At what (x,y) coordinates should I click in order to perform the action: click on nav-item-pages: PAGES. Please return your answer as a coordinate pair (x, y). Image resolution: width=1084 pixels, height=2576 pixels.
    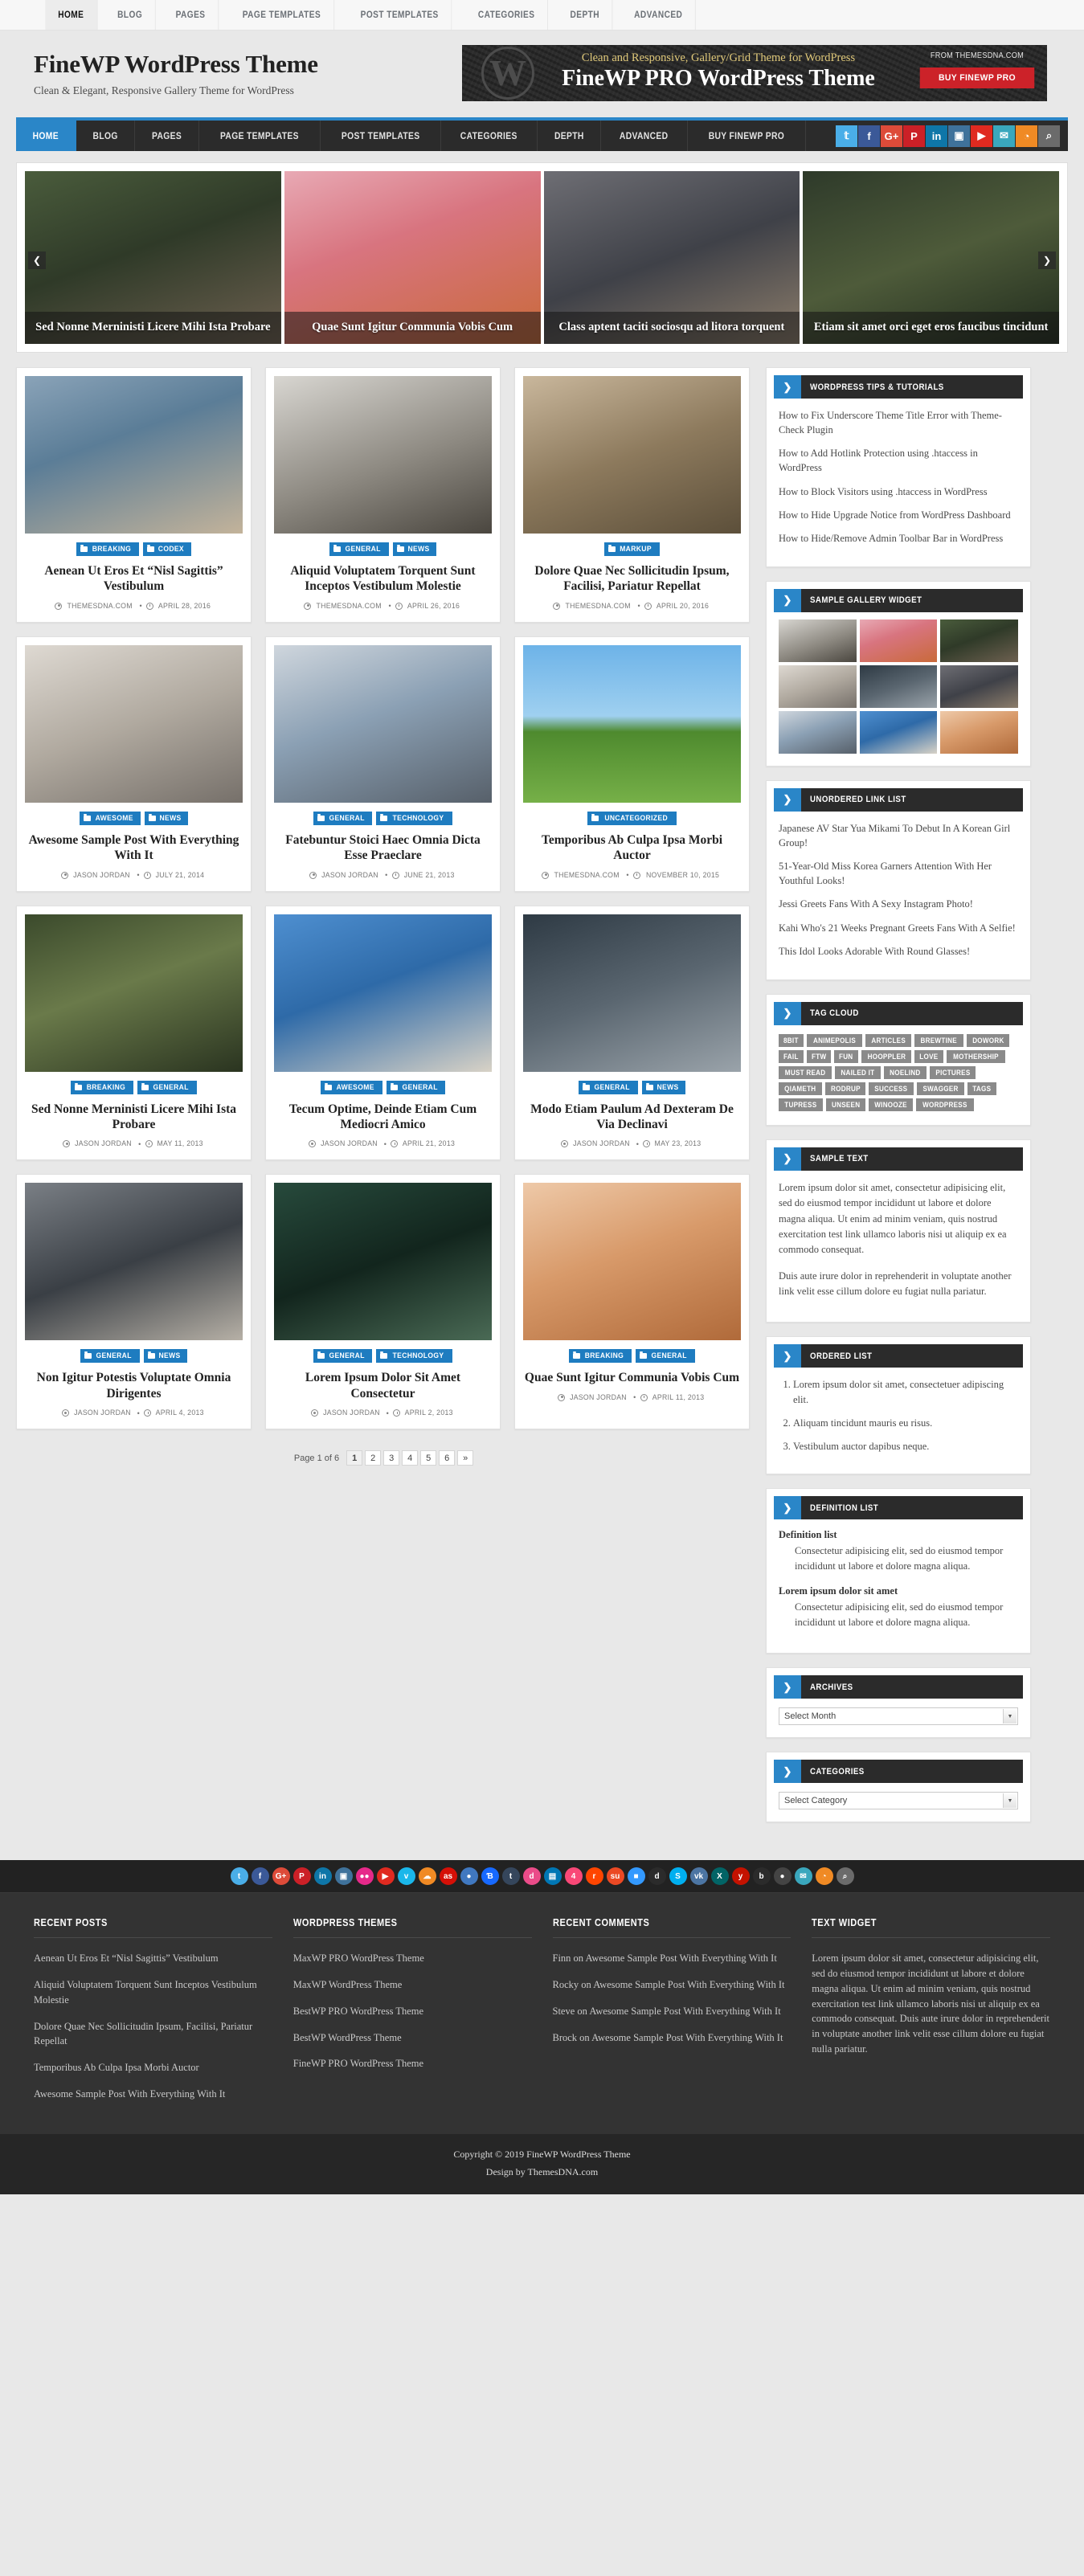
    Looking at the image, I should click on (167, 136).